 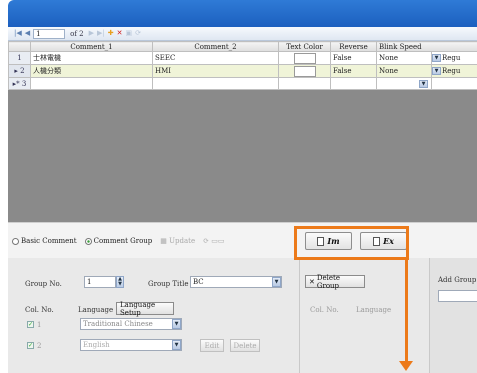 I want to click on language-setup-button: Language Setup, so click(x=145, y=309).